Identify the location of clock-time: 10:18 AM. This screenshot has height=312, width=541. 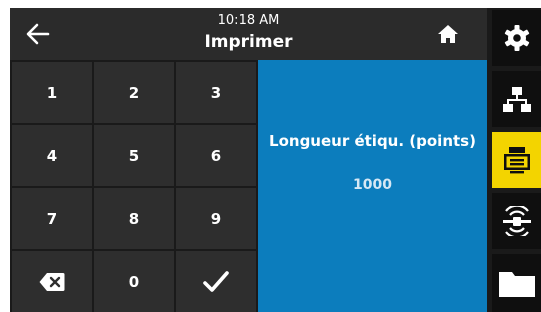
(248, 20).